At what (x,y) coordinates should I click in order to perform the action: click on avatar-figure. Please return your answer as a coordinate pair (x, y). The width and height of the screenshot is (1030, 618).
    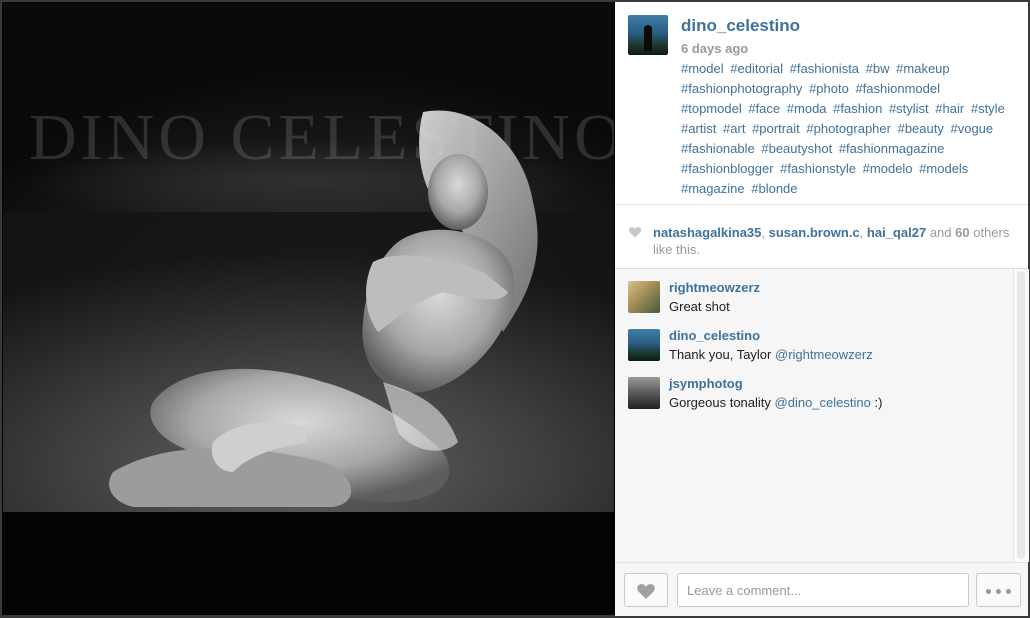
    Looking at the image, I should click on (648, 38).